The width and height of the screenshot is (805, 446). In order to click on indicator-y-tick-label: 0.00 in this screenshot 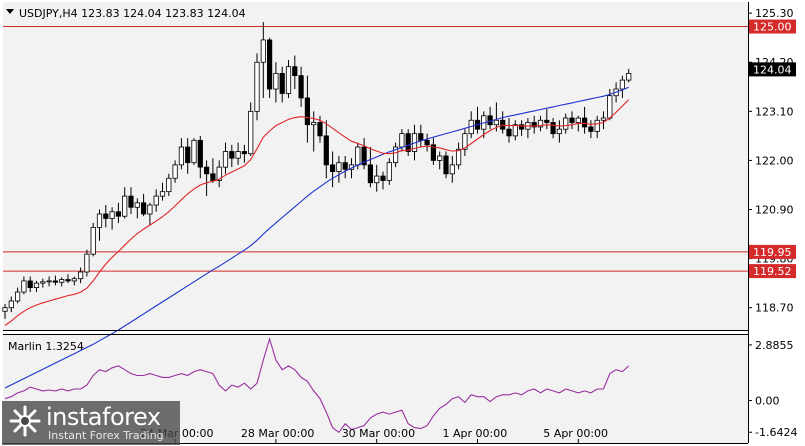, I will do `click(767, 401)`.